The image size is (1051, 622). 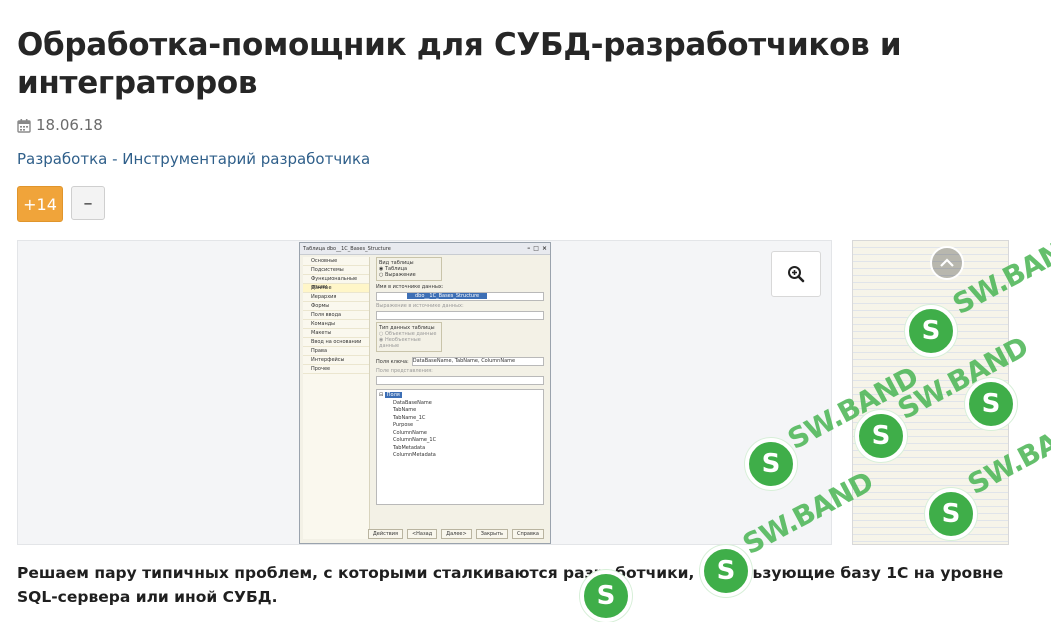 I want to click on tree-root: ⊟ Поля, so click(x=390, y=395).